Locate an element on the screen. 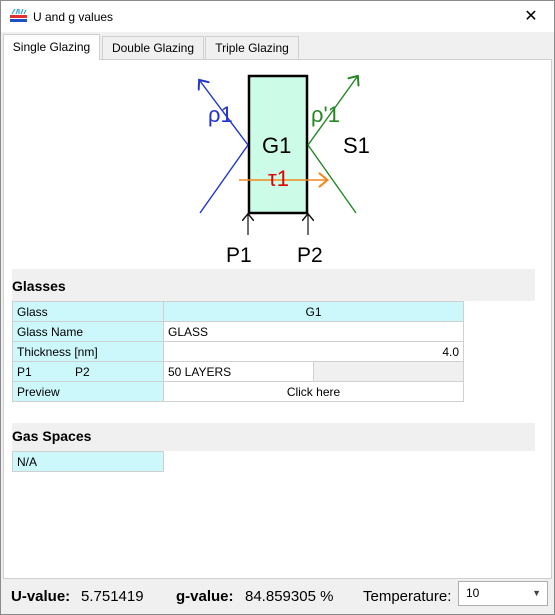 The height and width of the screenshot is (615, 555). table-row: Glass G1 is located at coordinates (238, 311).